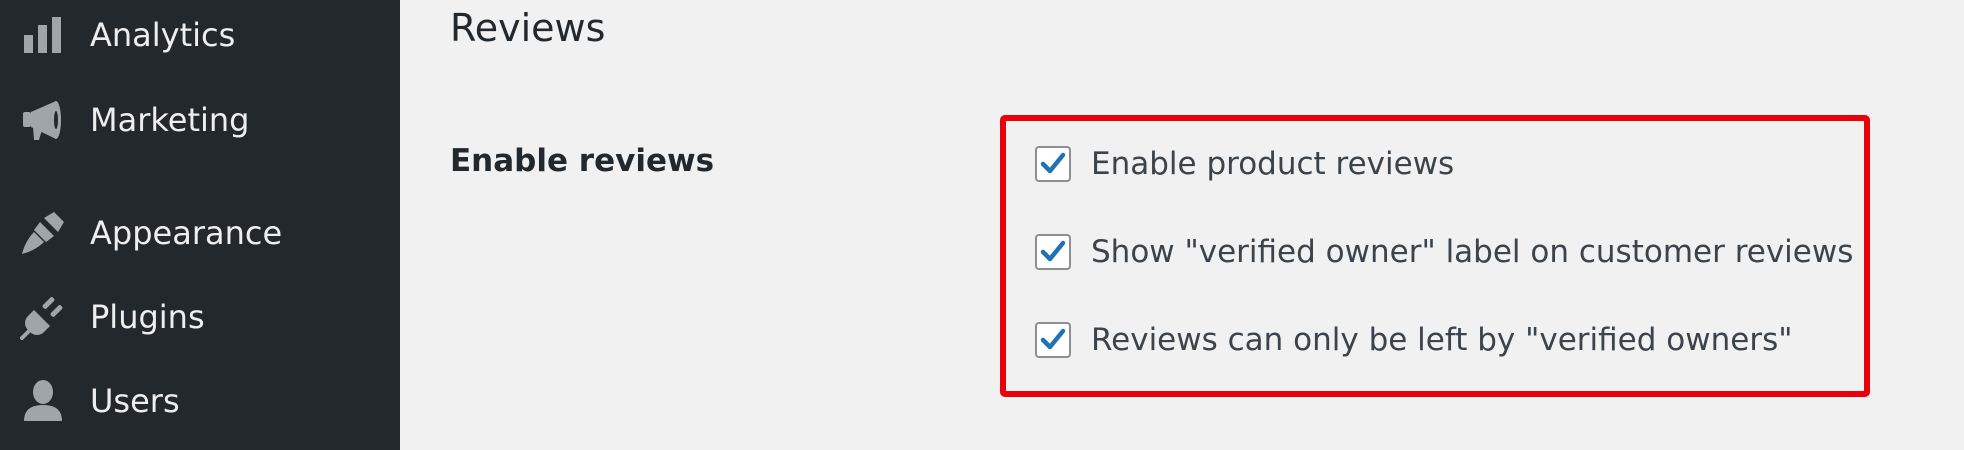 The height and width of the screenshot is (450, 1964). What do you see at coordinates (147, 317) in the screenshot?
I see `sidebar-item-label: Plugins` at bounding box center [147, 317].